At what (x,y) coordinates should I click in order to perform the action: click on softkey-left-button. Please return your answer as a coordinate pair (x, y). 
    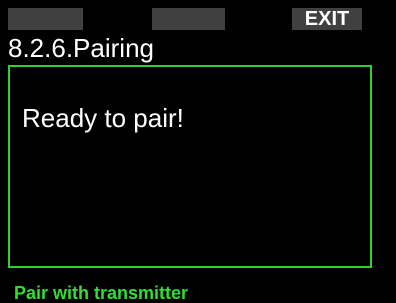
    Looking at the image, I should click on (45, 19).